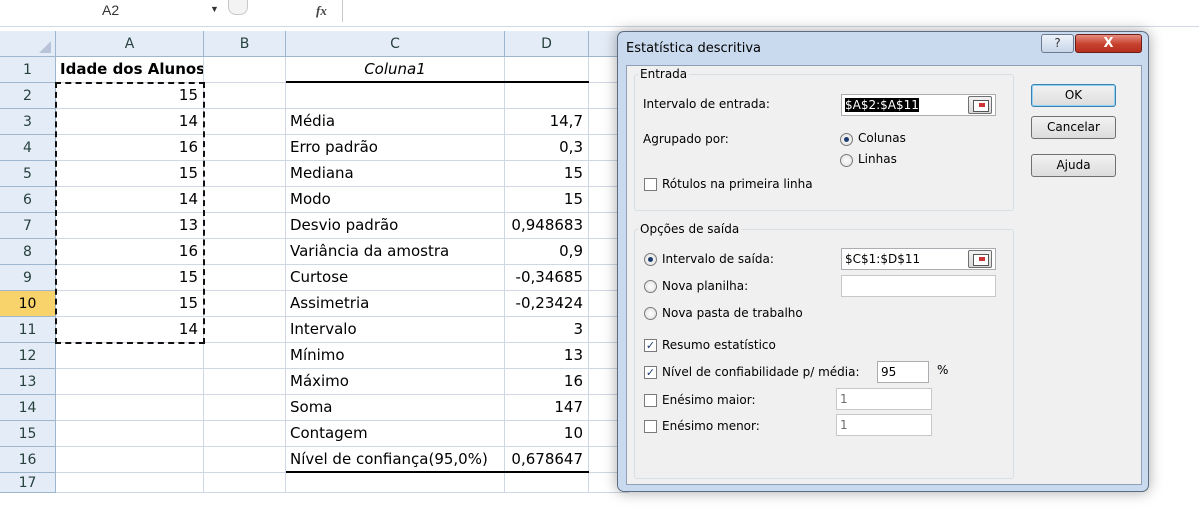 The image size is (1199, 517). I want to click on cell-a7: 13, so click(130, 226).